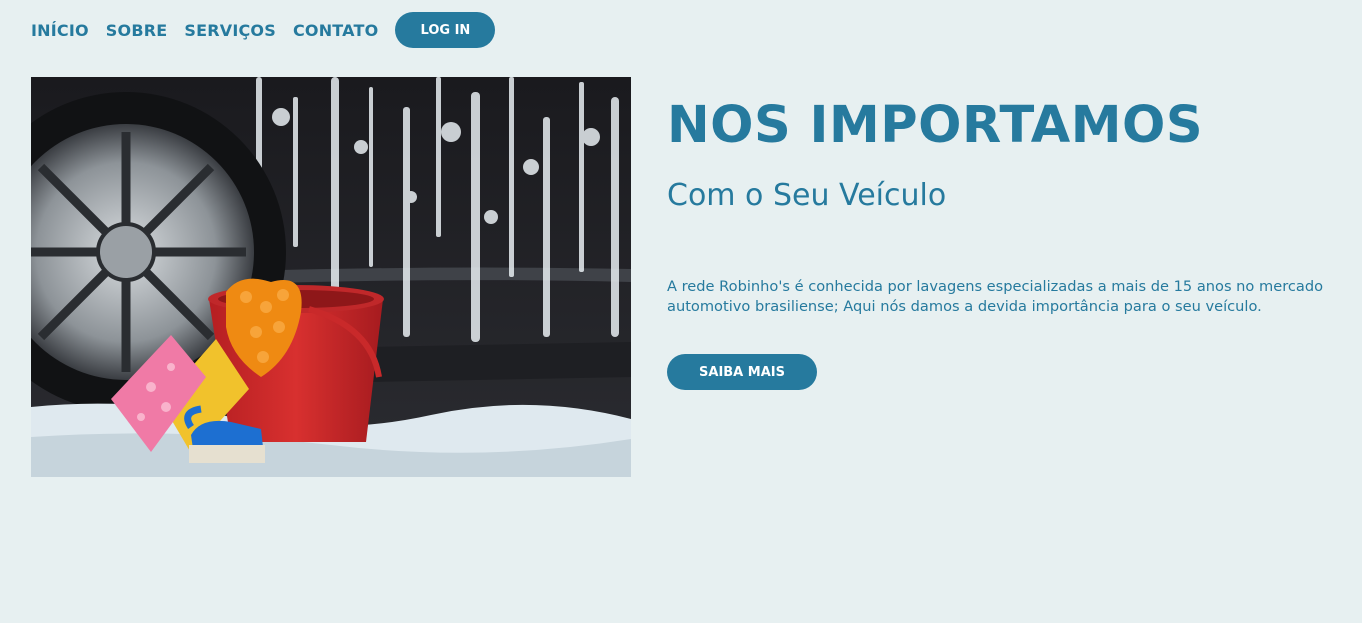 This screenshot has width=1362, height=623. I want to click on main-nav: INÍCIO SOBRE SERVIÇOS CONTATO LOG IN, so click(263, 30).